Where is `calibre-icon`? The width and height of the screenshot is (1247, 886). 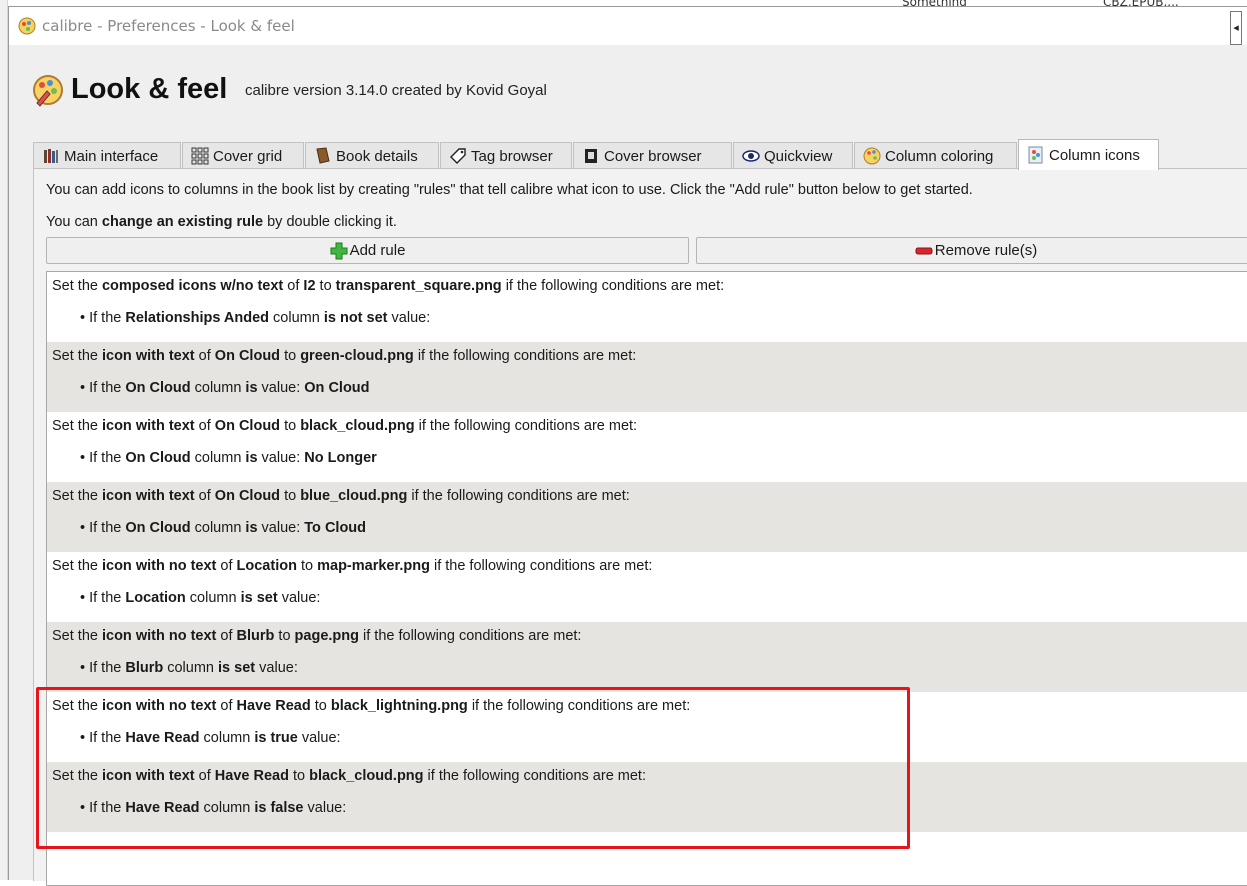
calibre-icon is located at coordinates (27, 26).